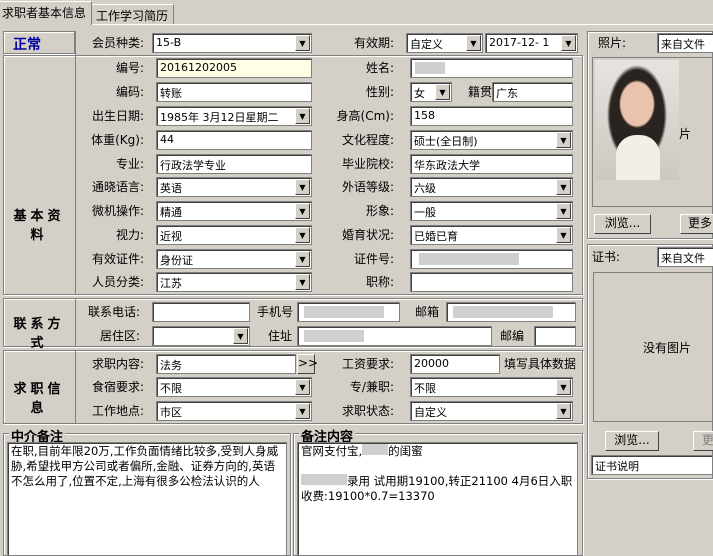 The width and height of the screenshot is (713, 556). I want to click on image-select: 一般 ▼, so click(491, 211).